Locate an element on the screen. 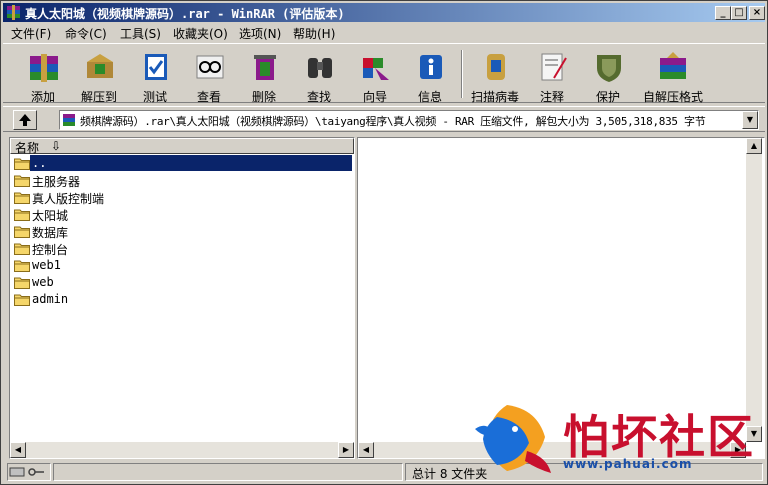  info-icon is located at coordinates (431, 67).